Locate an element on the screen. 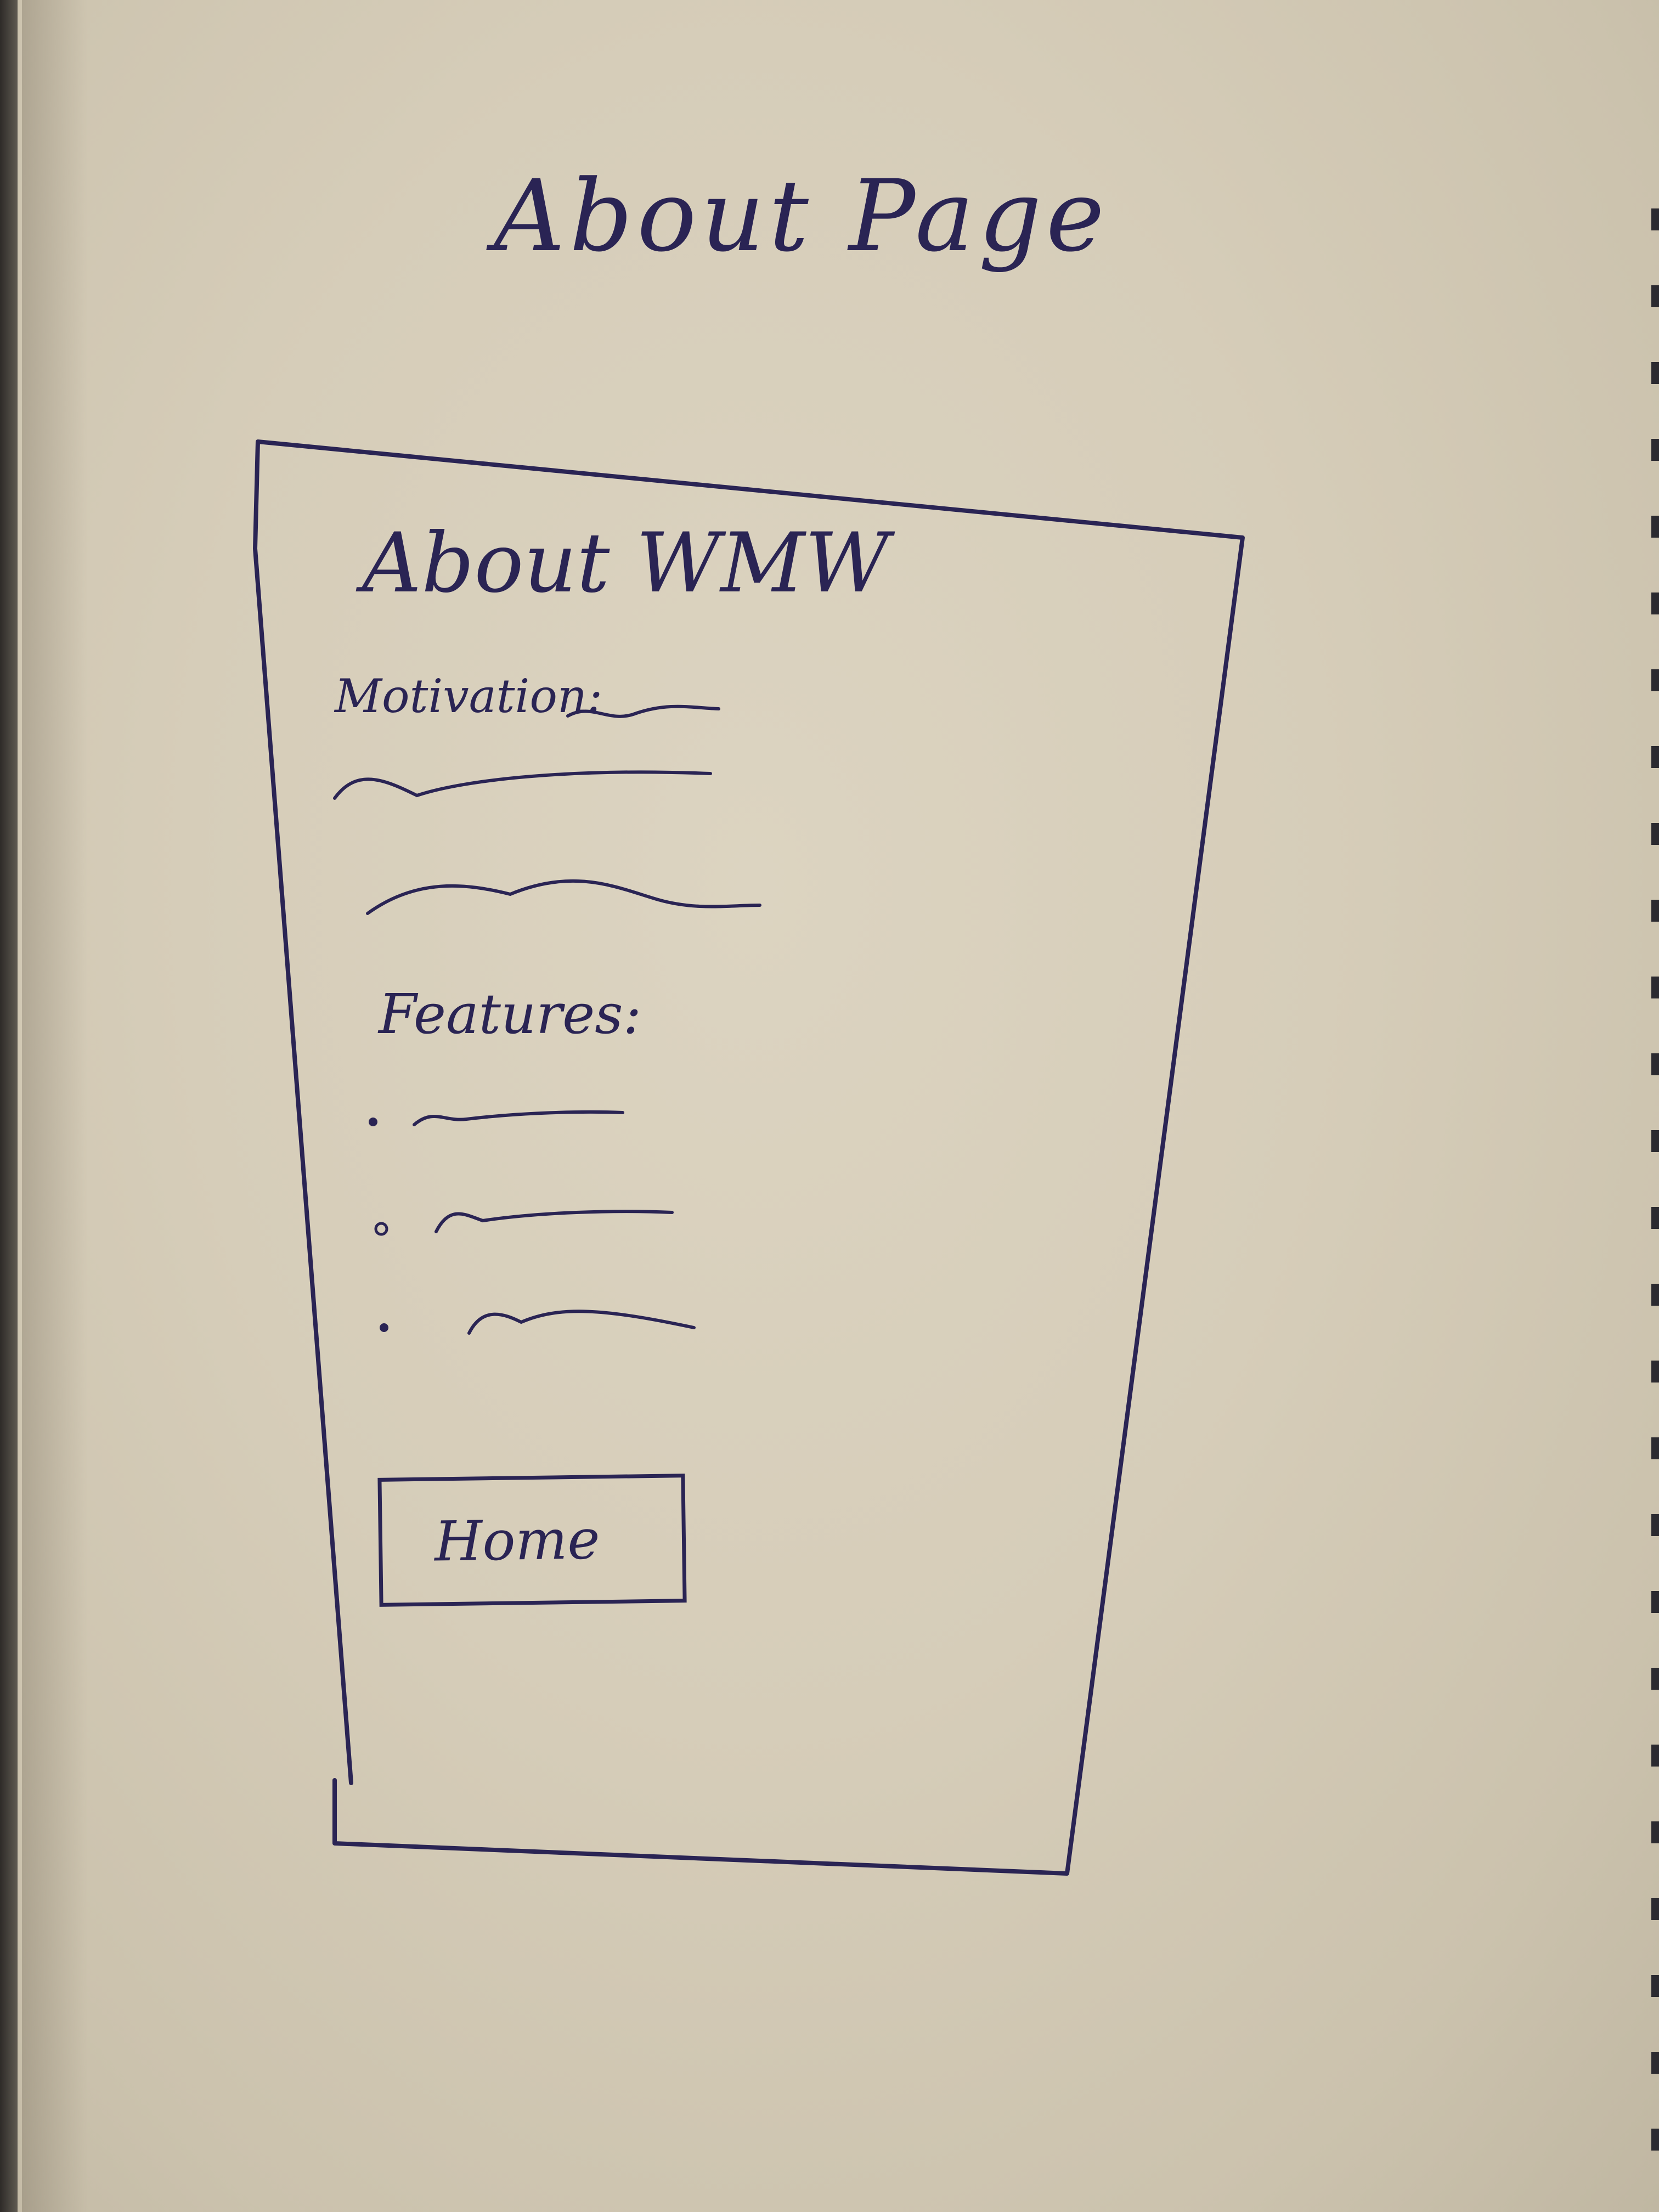 Image resolution: width=1659 pixels, height=2212 pixels. home-button-label: Home is located at coordinates (517, 1541).